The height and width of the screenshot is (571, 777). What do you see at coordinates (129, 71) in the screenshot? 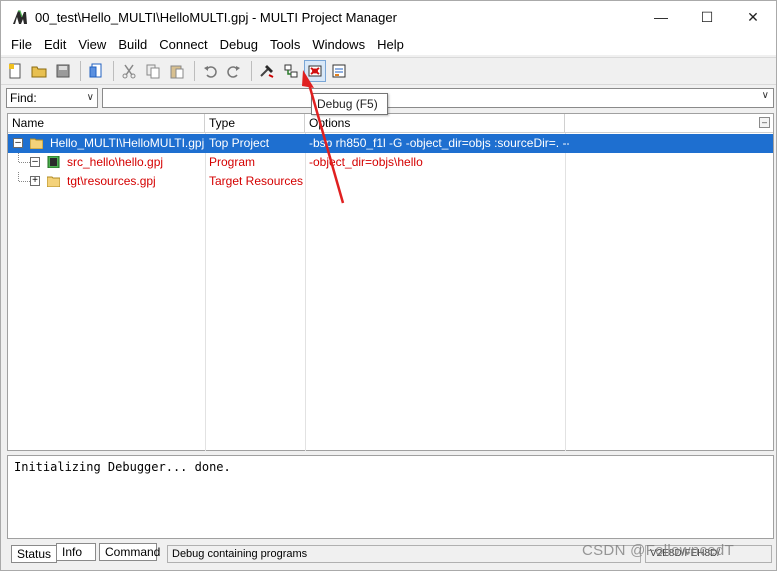
I see `cut-icon` at bounding box center [129, 71].